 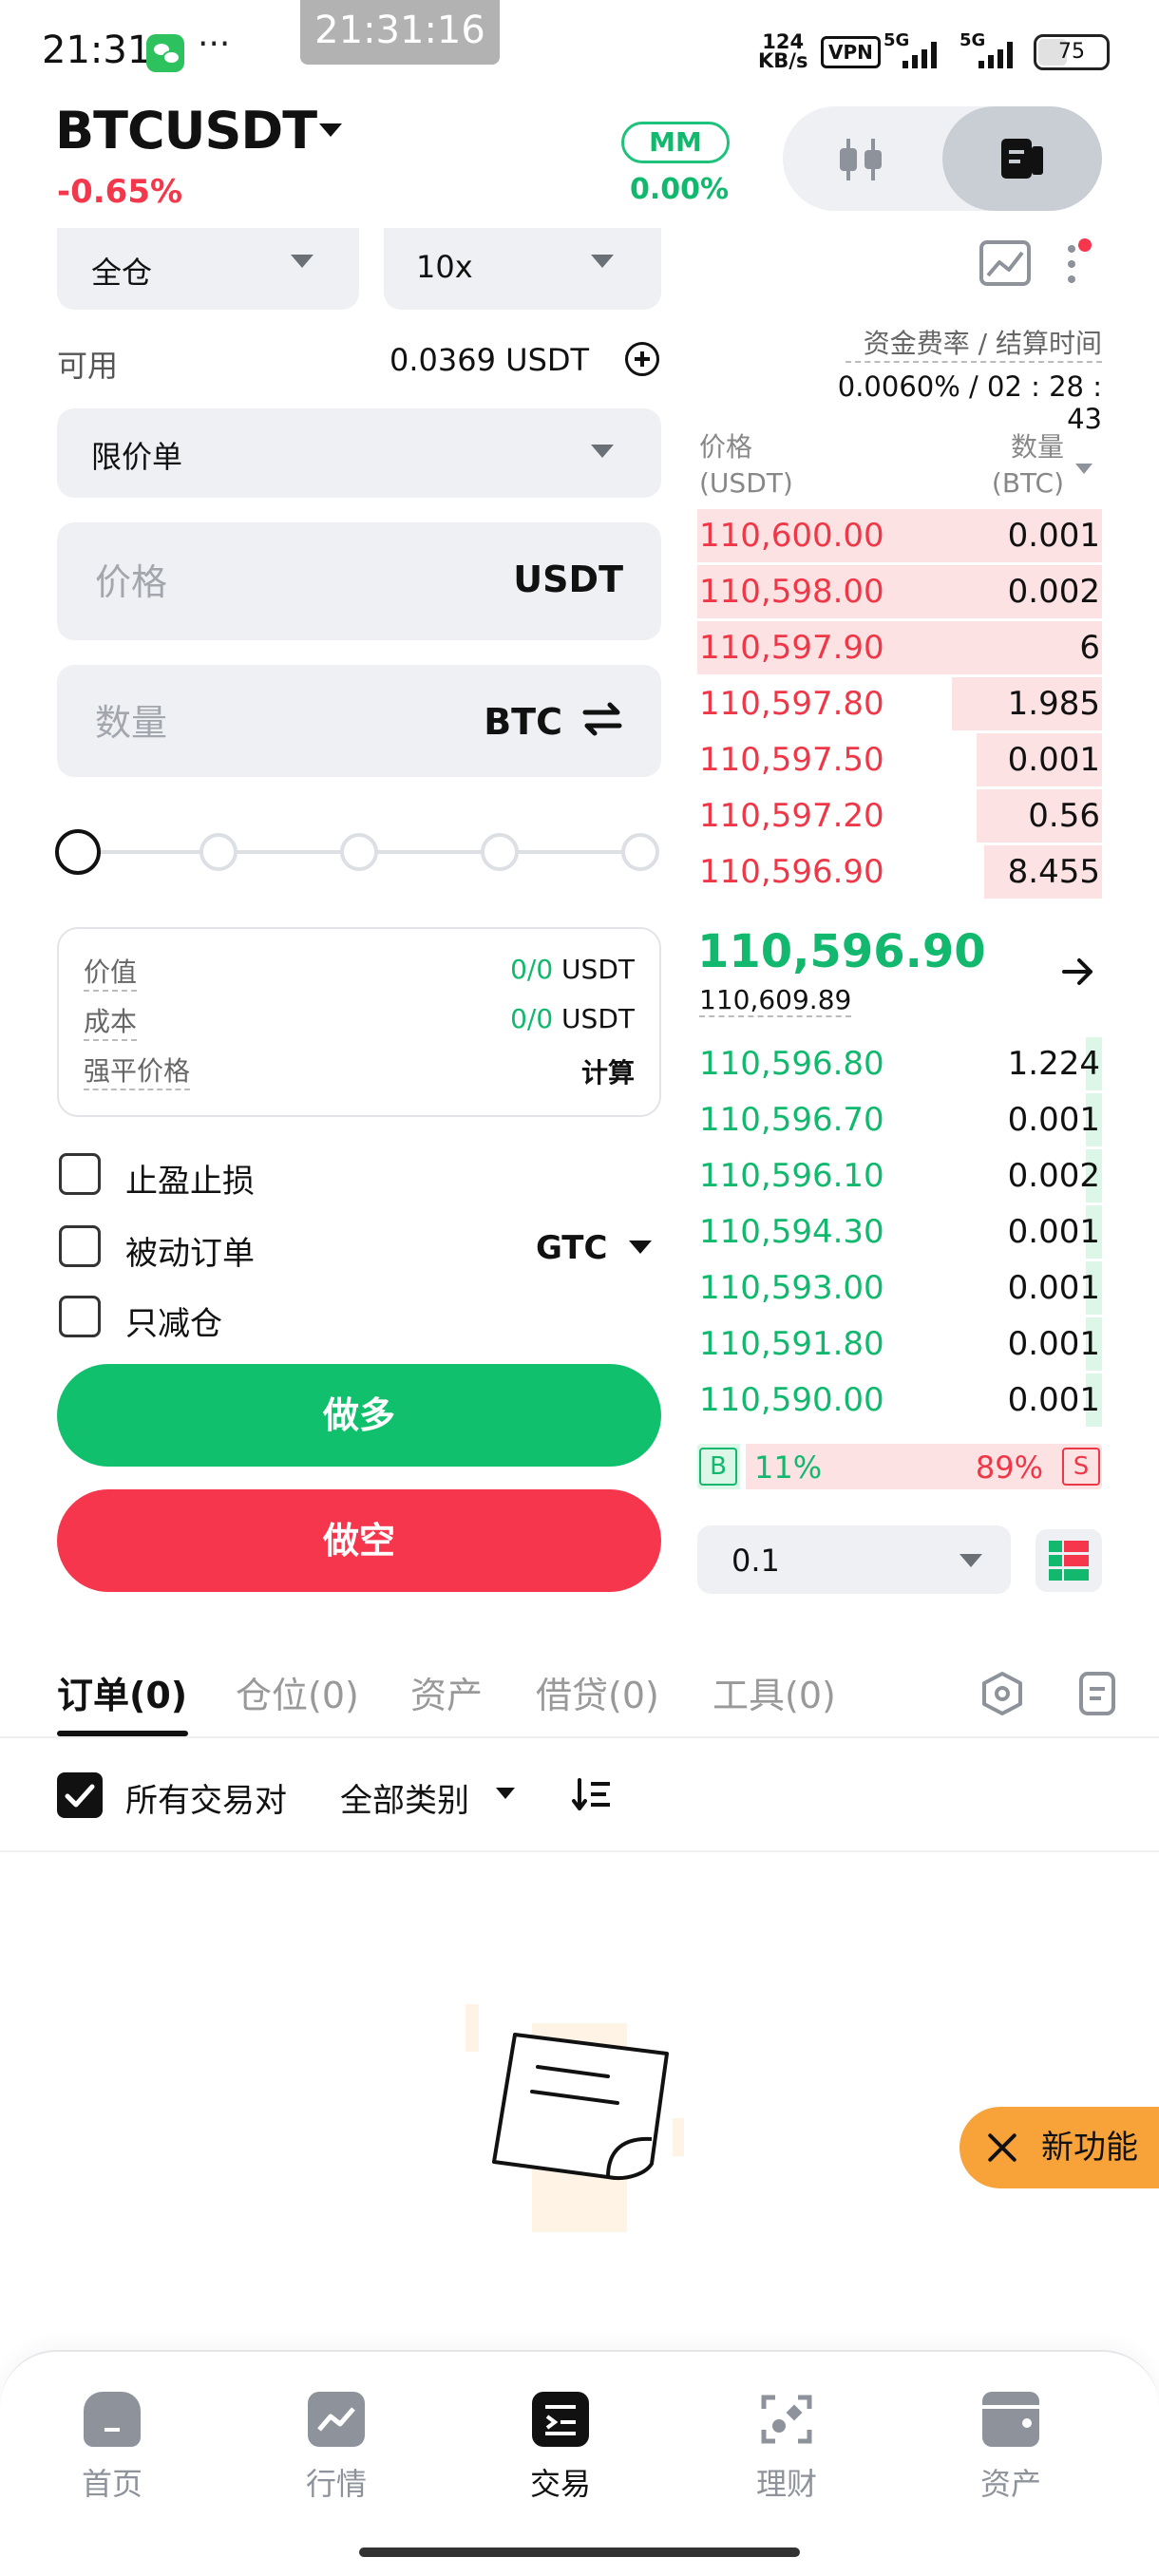 I want to click on nav-trade-label: 交易, so click(x=560, y=2484).